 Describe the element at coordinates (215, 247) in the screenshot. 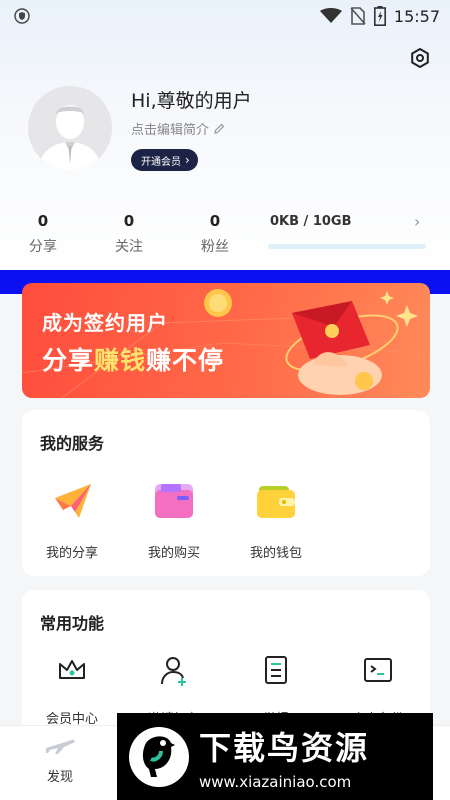

I see `stat-fans-label: 粉丝` at that location.